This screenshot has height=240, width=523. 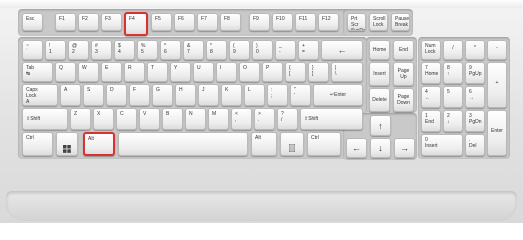 What do you see at coordinates (249, 72) in the screenshot?
I see `key-o: O` at bounding box center [249, 72].